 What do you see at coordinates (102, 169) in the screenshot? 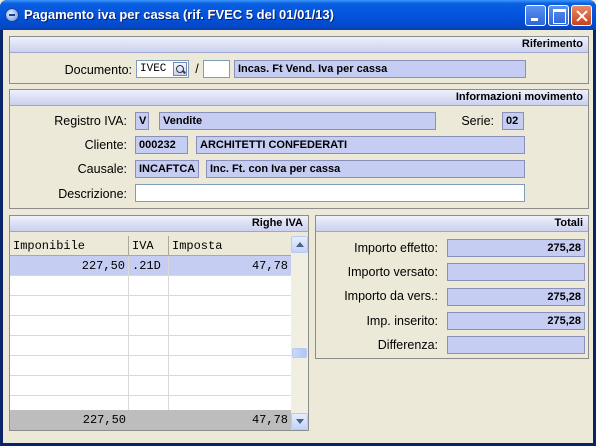
I see `causale-label: Causale:` at bounding box center [102, 169].